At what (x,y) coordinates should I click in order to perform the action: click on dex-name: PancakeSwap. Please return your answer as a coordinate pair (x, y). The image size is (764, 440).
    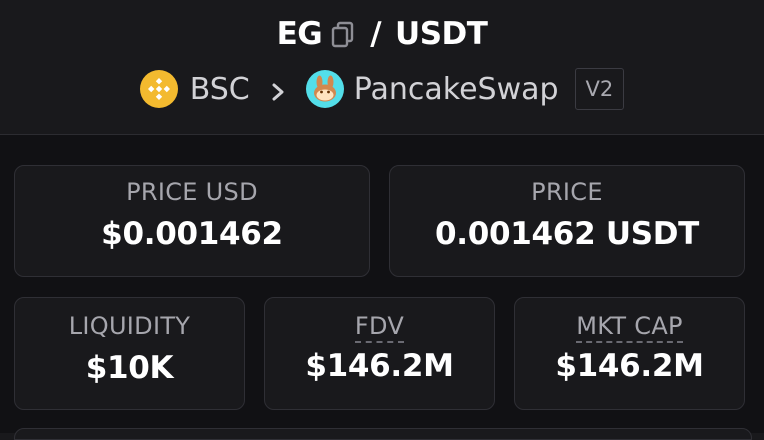
    Looking at the image, I should click on (456, 89).